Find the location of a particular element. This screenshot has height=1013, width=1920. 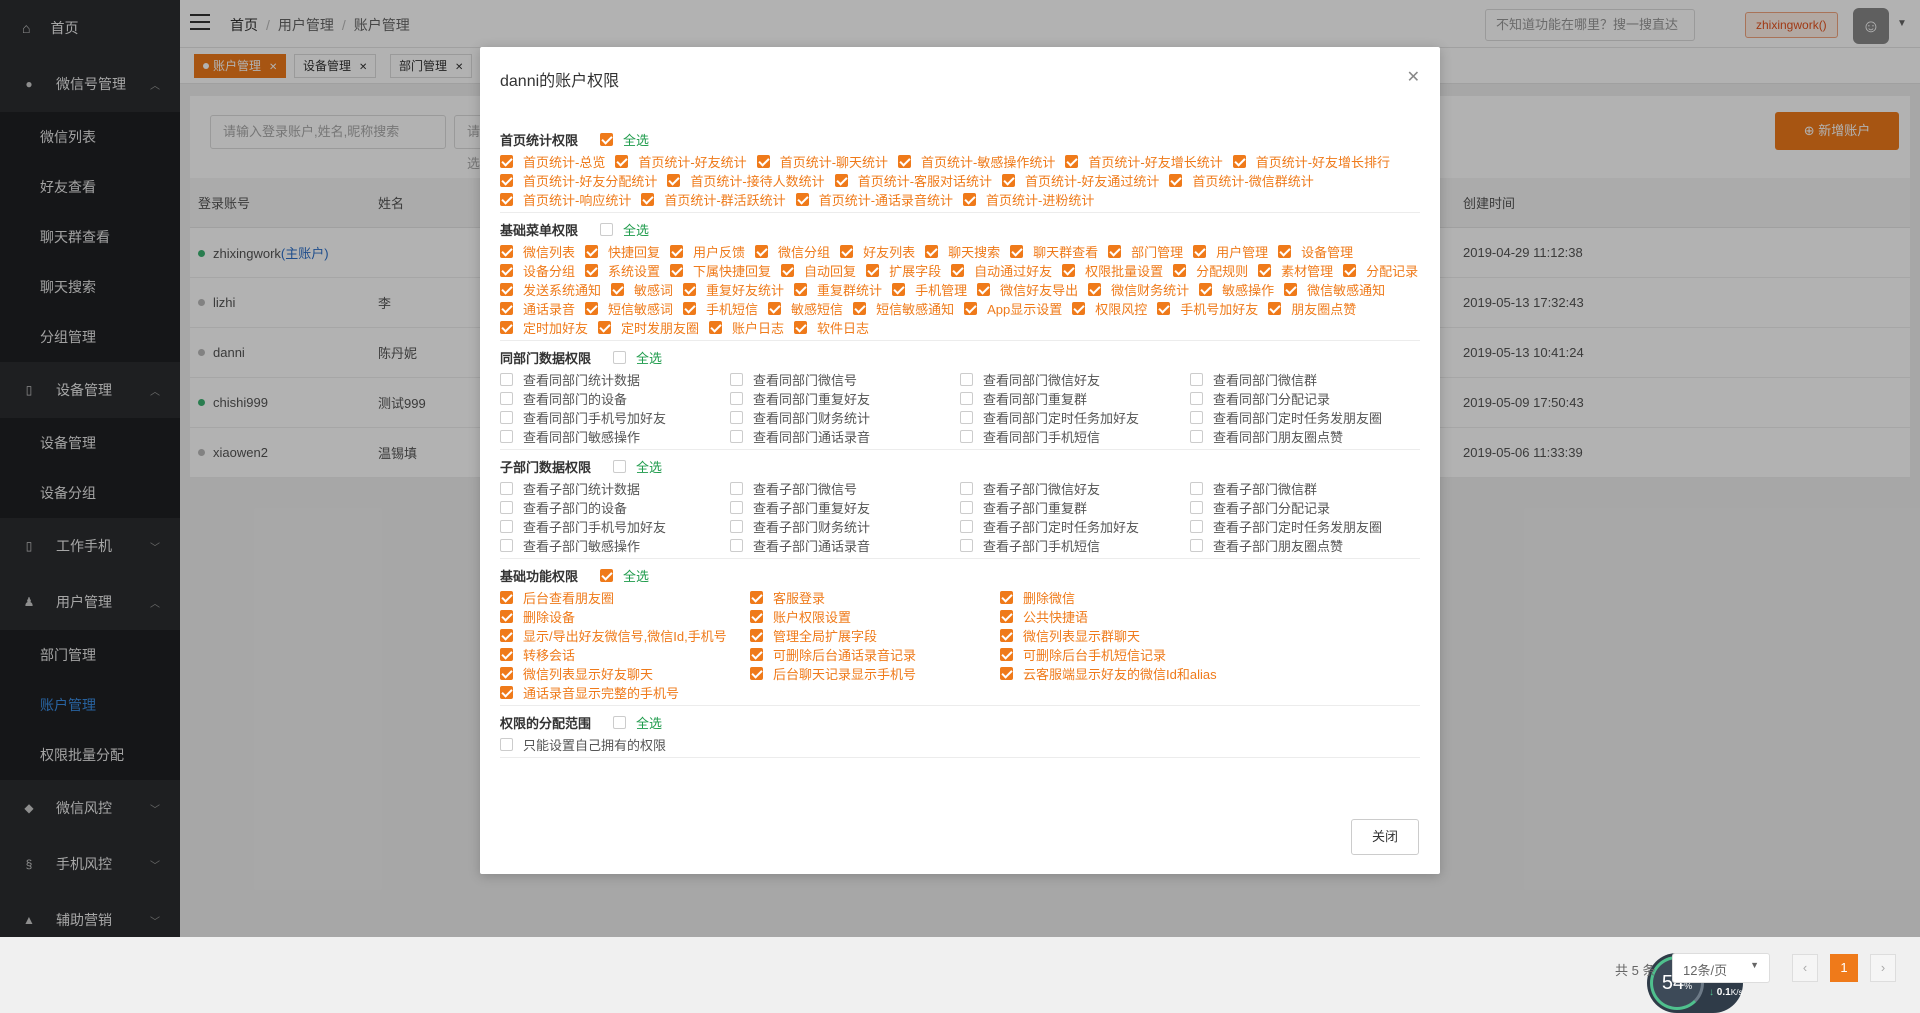

permission-item: 自动通过好友 is located at coordinates (1001, 270).